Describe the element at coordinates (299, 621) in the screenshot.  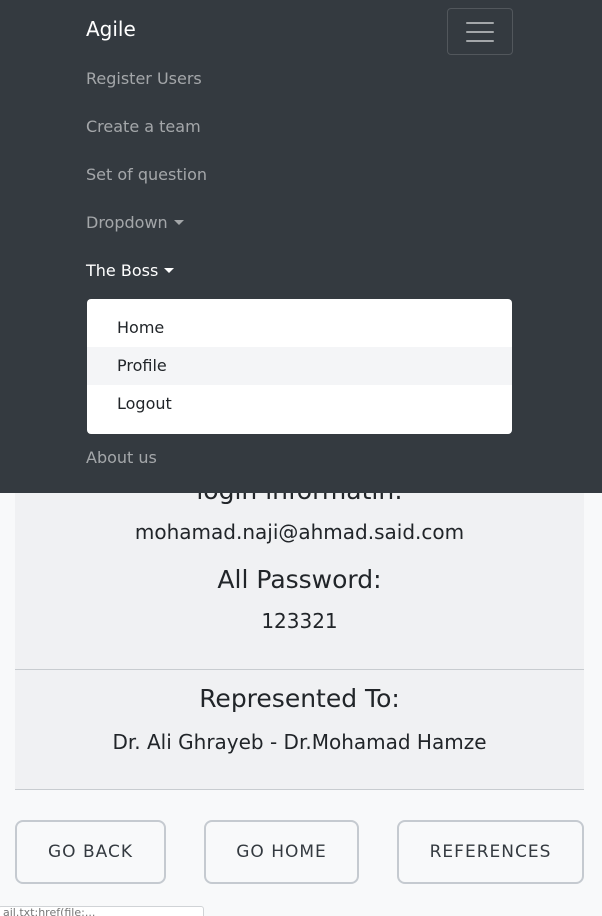
I see `password-text: 123321` at that location.